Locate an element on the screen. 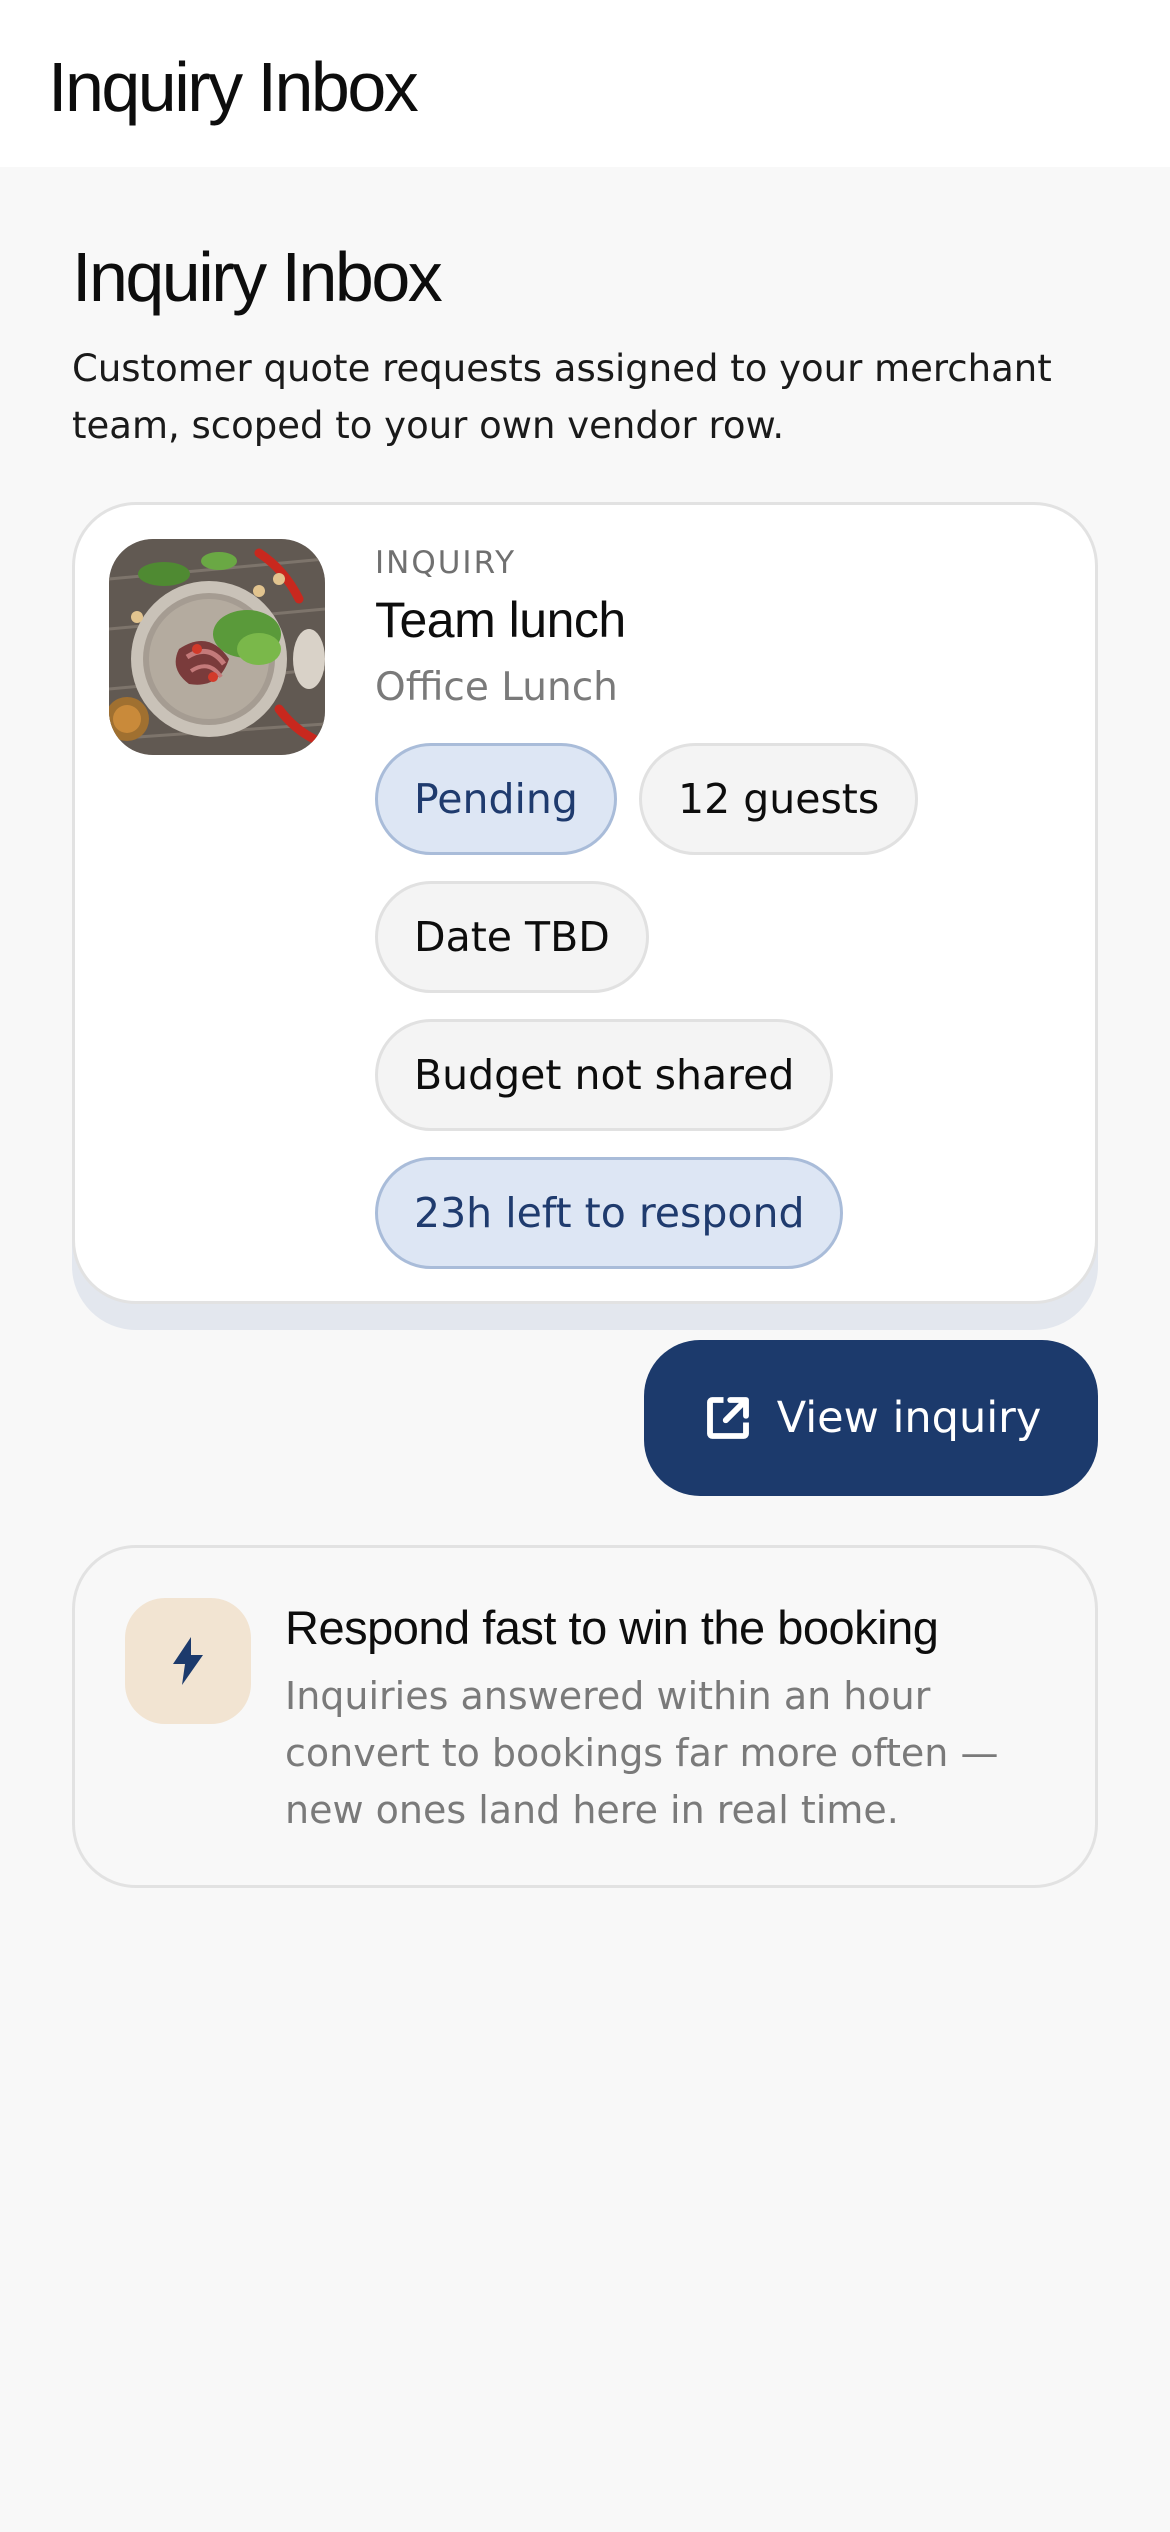 The image size is (1170, 2532). app-bar-title: Inquiry Inbox is located at coordinates (233, 87).